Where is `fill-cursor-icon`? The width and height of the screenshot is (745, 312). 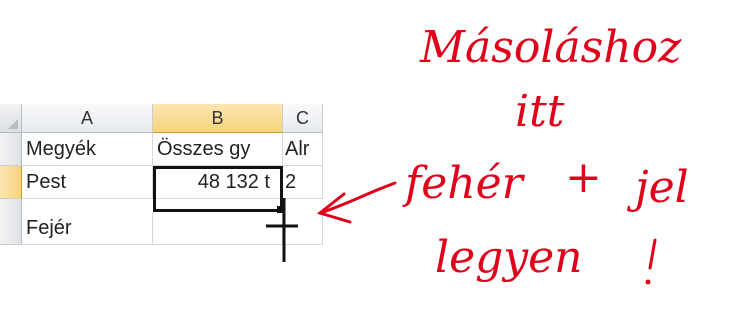
fill-cursor-icon is located at coordinates (282, 230).